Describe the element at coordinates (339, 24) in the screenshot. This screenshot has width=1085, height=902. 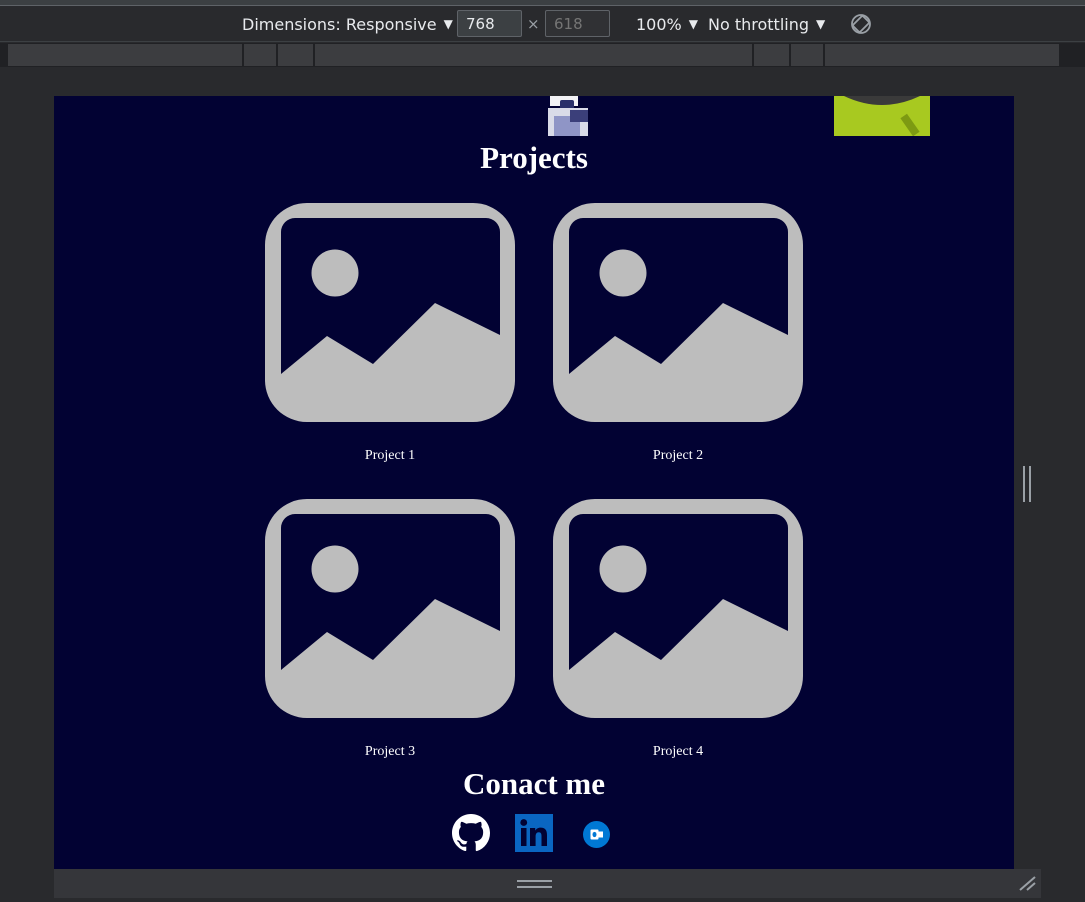
I see `dimensions-label: Dimensions: Responsive` at that location.